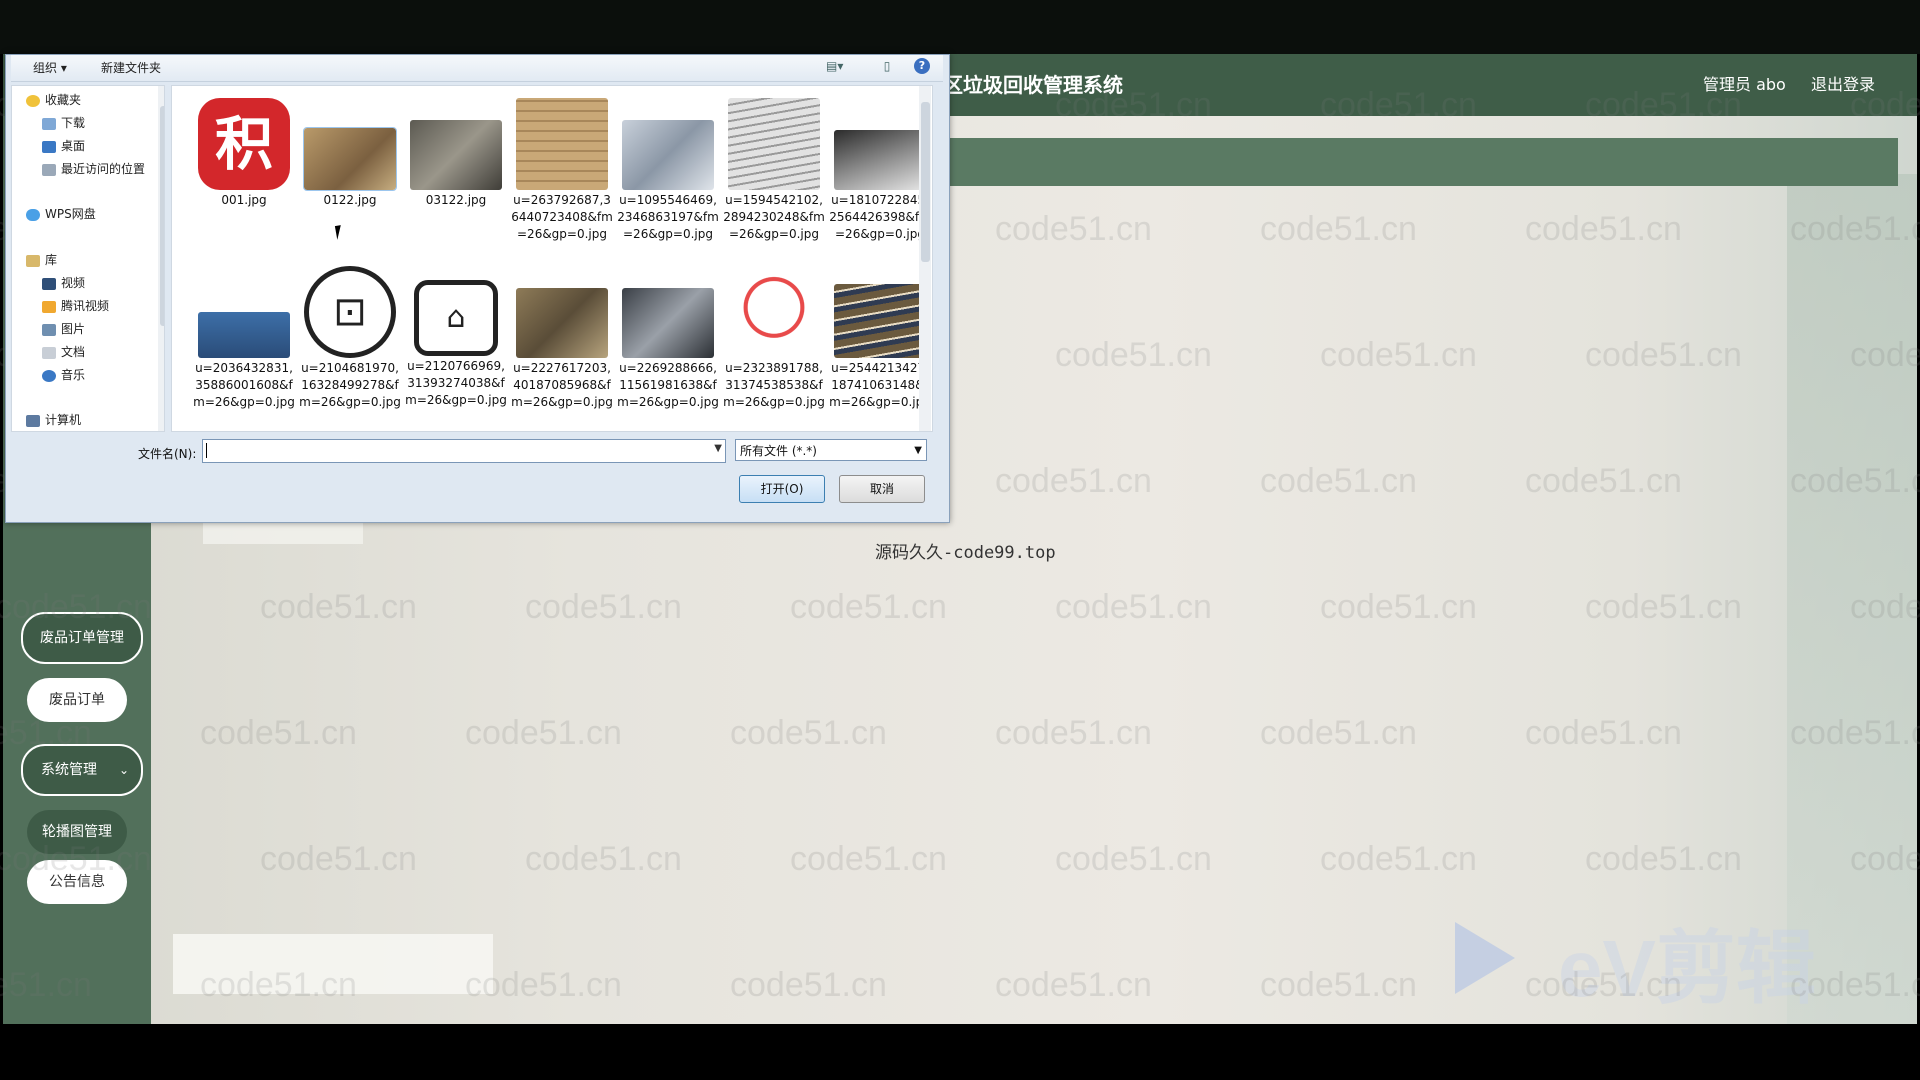  I want to click on nav-documents: 文档, so click(63, 352).